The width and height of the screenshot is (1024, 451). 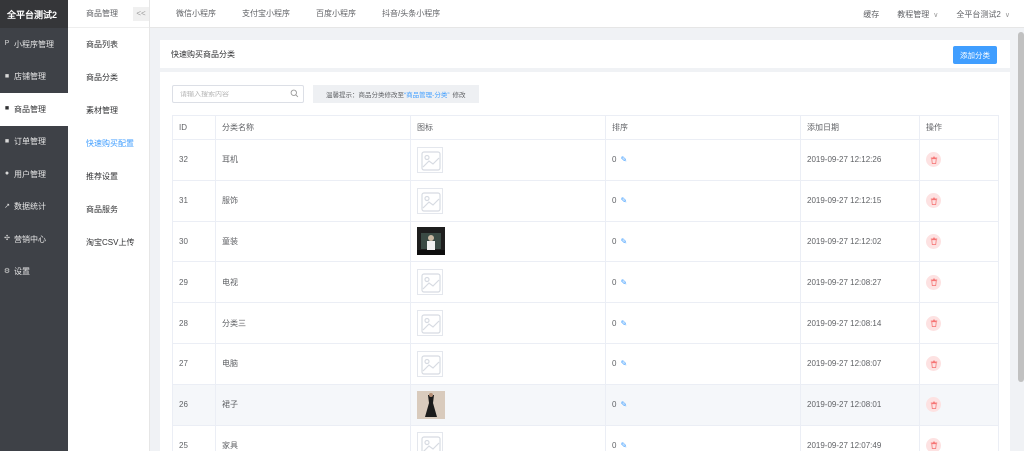 I want to click on sidebar-item: ⚙ 设置, so click(x=34, y=272).